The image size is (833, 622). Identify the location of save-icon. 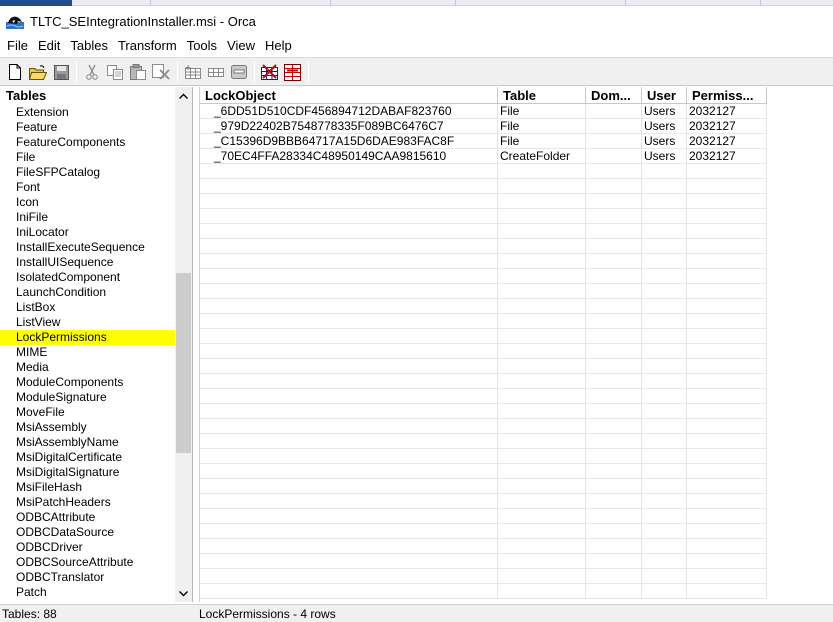
(61, 72).